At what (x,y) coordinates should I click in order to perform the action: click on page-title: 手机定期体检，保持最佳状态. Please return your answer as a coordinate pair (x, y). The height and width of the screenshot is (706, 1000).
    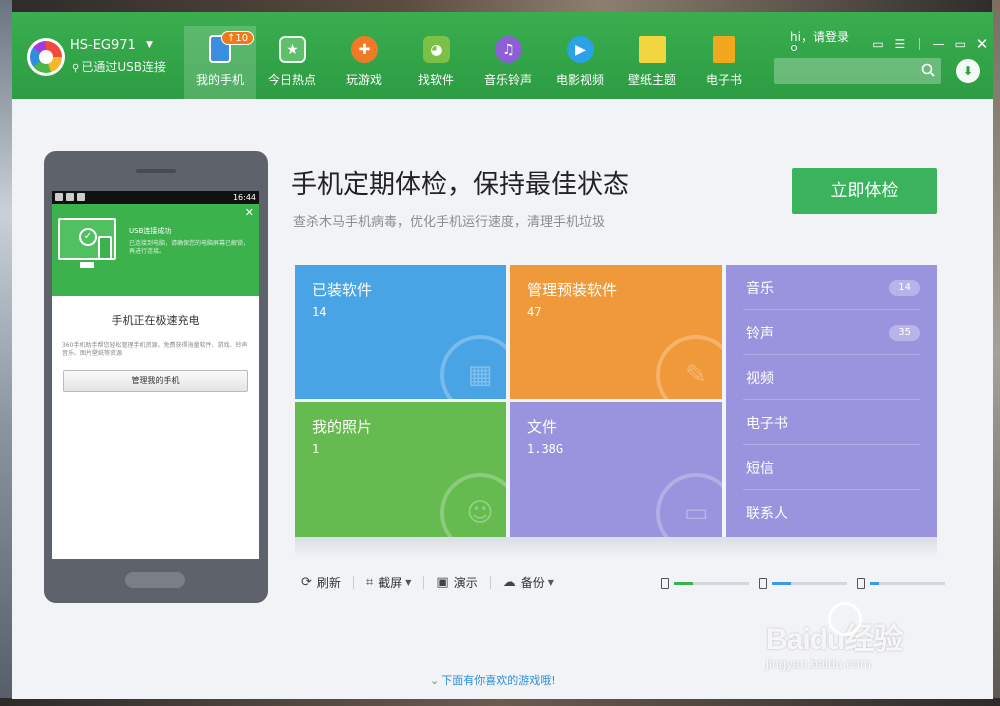
    Looking at the image, I should click on (460, 185).